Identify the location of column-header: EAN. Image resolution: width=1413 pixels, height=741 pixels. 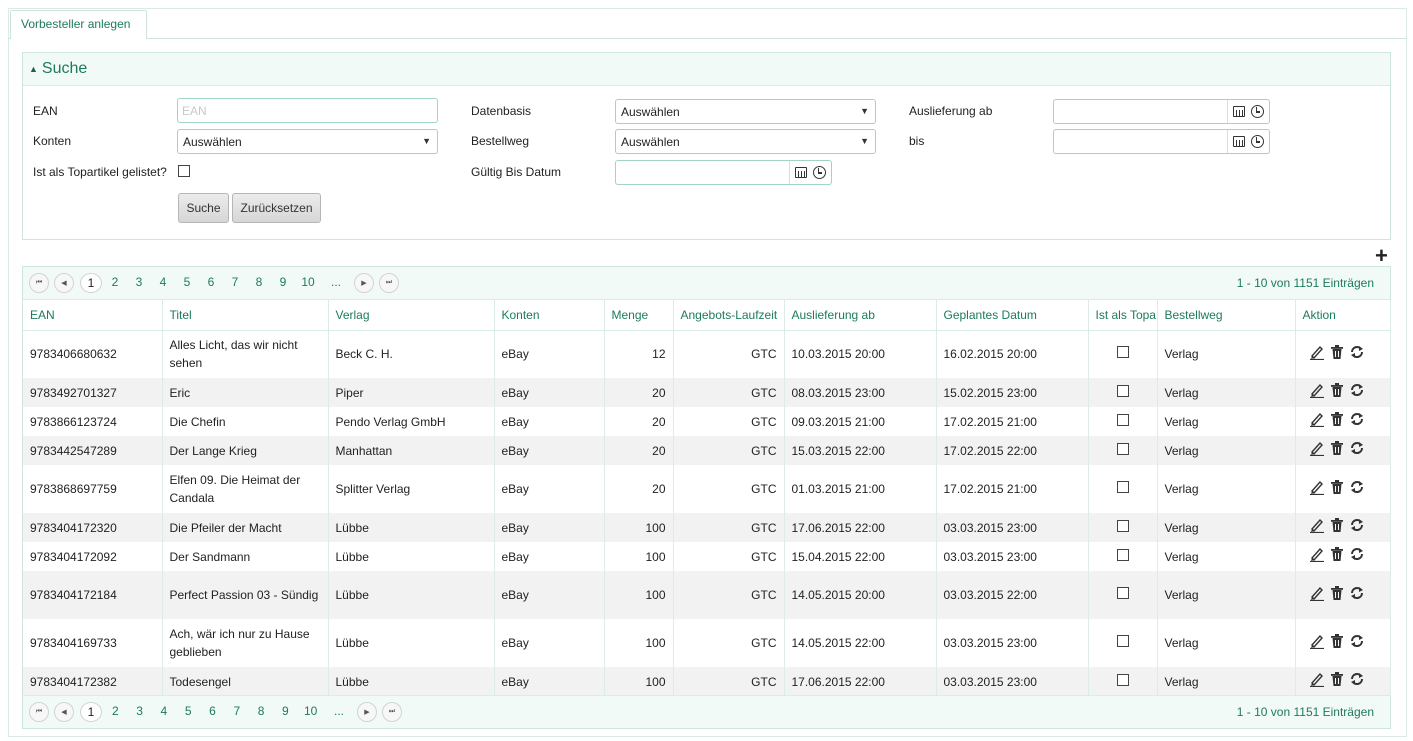
(93, 315).